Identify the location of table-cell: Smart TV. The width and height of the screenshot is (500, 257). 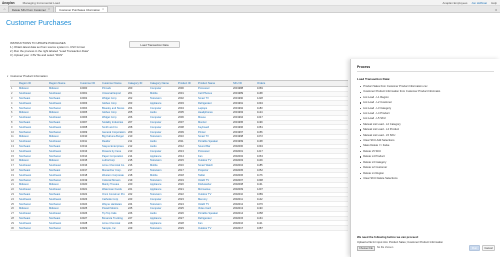
(214, 98).